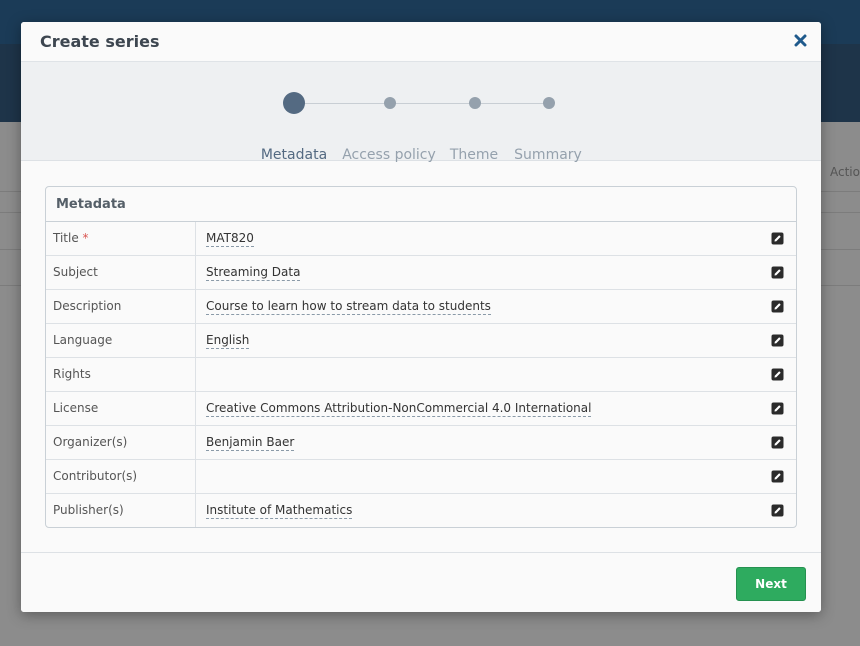  Describe the element at coordinates (496, 272) in the screenshot. I see `field-value-cell: Streaming Data` at that location.